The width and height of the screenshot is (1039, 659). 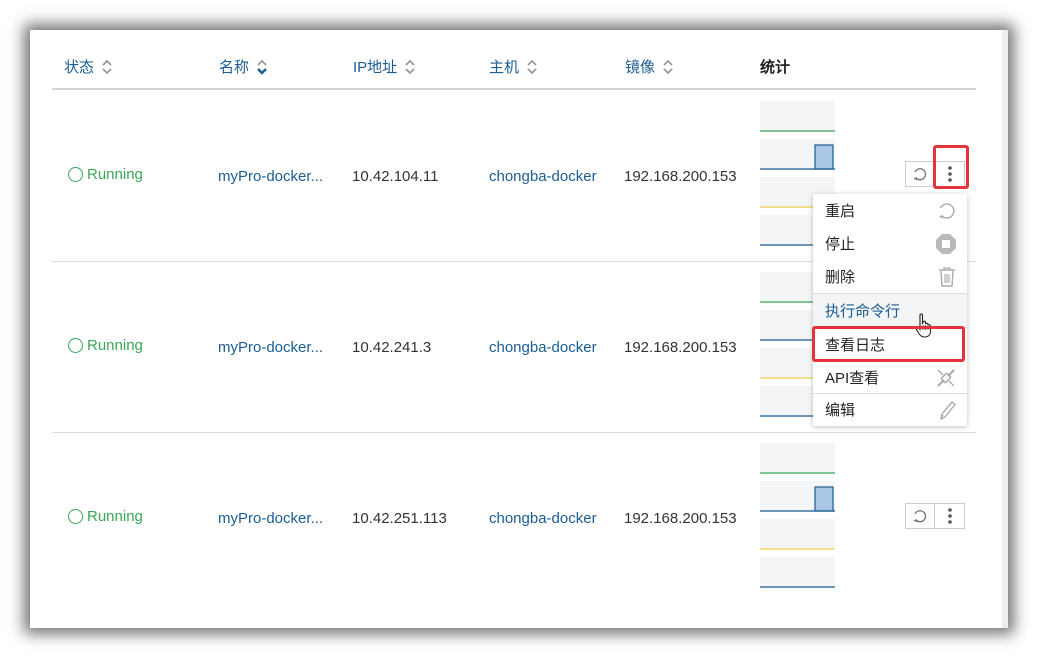 I want to click on column-label: 名称, so click(x=234, y=67).